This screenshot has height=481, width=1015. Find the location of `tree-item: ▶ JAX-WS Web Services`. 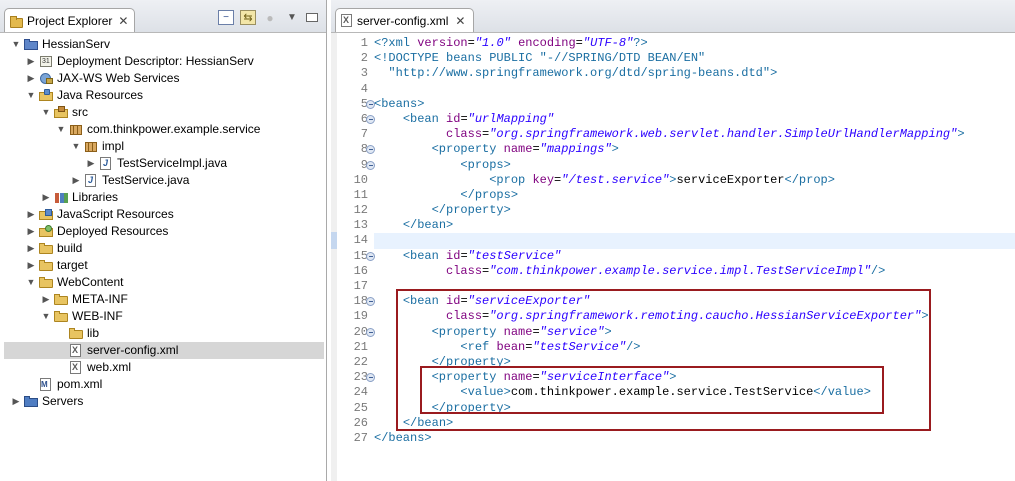

tree-item: ▶ JAX-WS Web Services is located at coordinates (164, 78).